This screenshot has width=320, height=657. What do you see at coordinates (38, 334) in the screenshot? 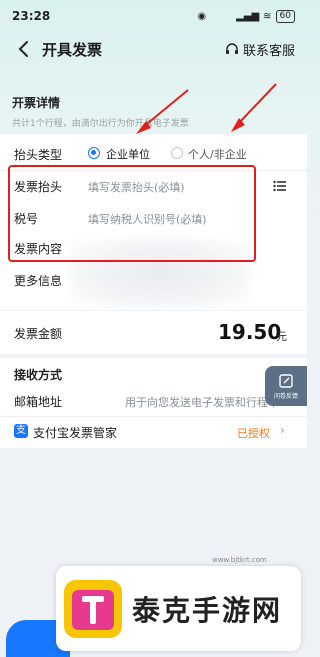
I see `amount-label: 发票金额` at bounding box center [38, 334].